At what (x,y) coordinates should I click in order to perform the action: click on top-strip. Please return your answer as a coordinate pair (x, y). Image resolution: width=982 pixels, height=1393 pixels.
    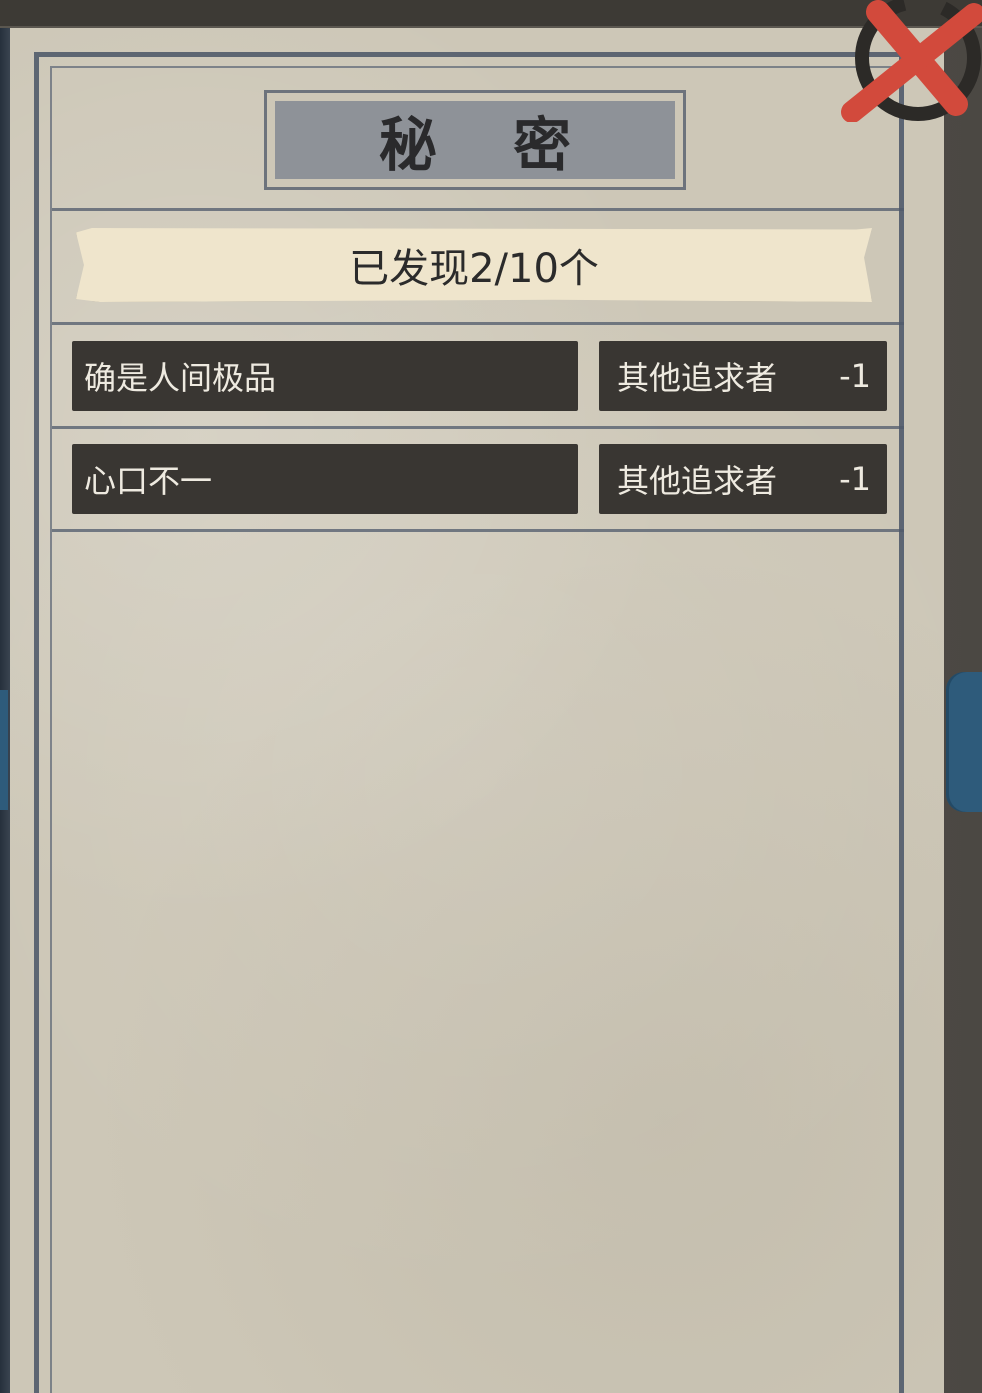
    Looking at the image, I should click on (491, 14).